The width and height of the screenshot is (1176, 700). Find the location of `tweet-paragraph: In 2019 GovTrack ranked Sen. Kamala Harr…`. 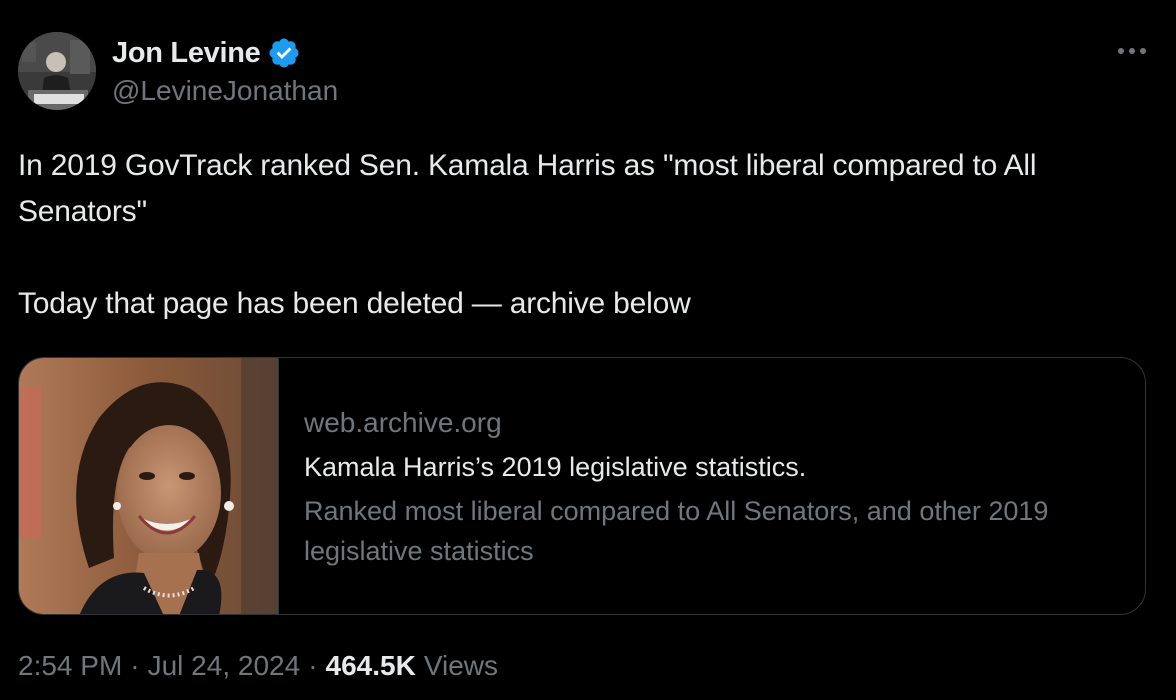

tweet-paragraph: In 2019 GovTrack ranked Sen. Kamala Harr… is located at coordinates (527, 188).